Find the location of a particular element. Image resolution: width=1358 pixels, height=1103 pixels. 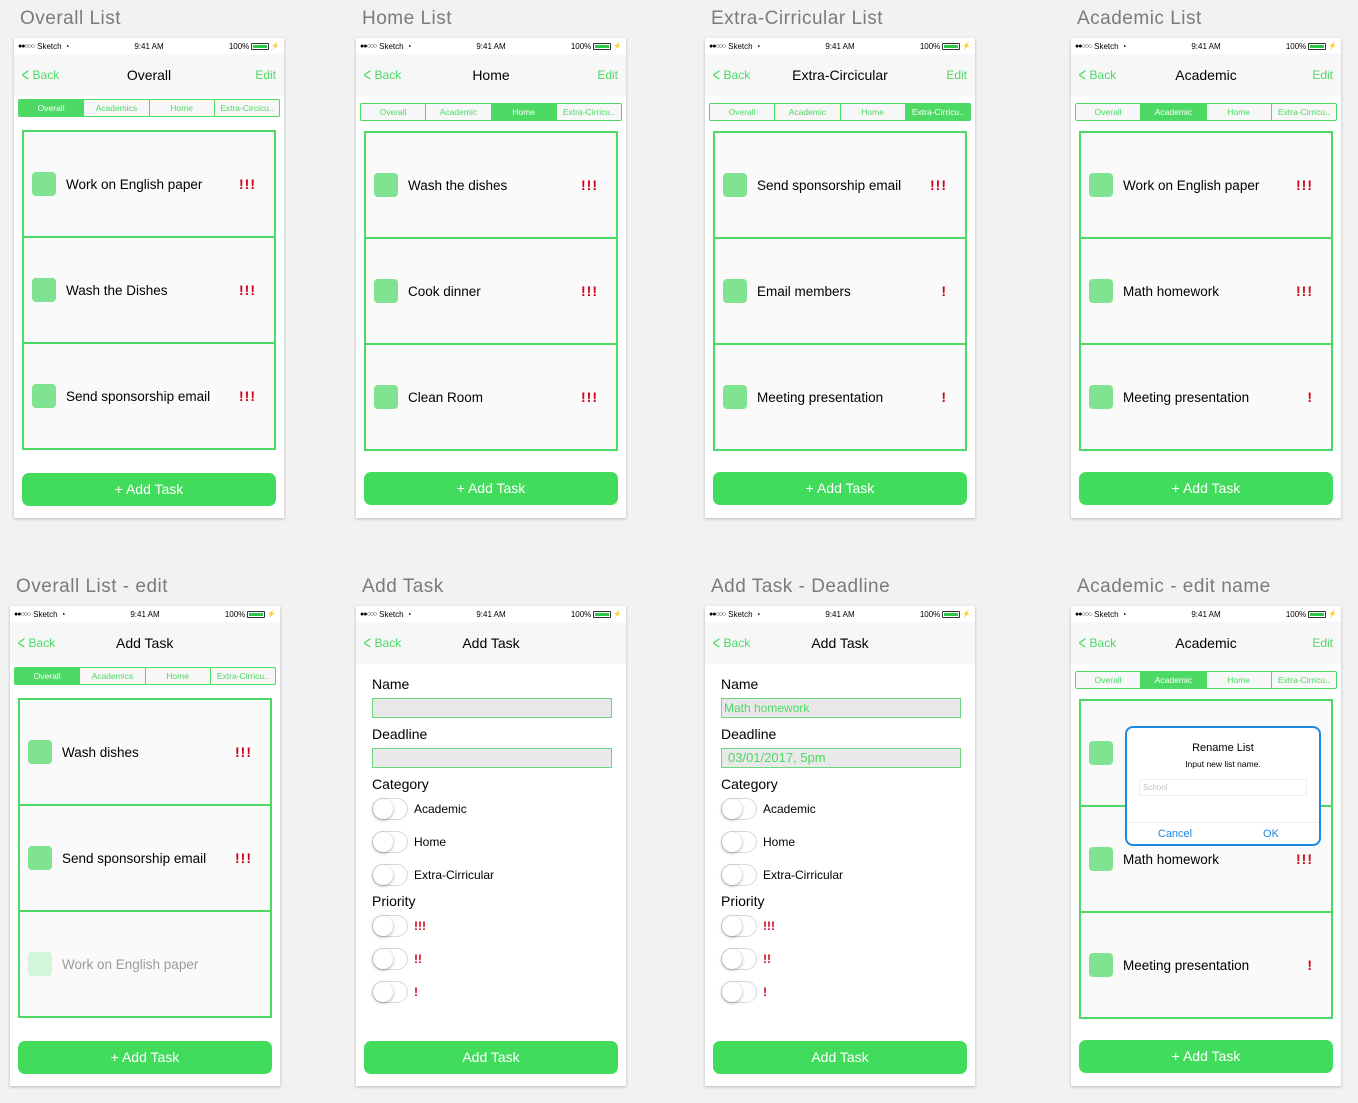

name-field is located at coordinates (492, 708).